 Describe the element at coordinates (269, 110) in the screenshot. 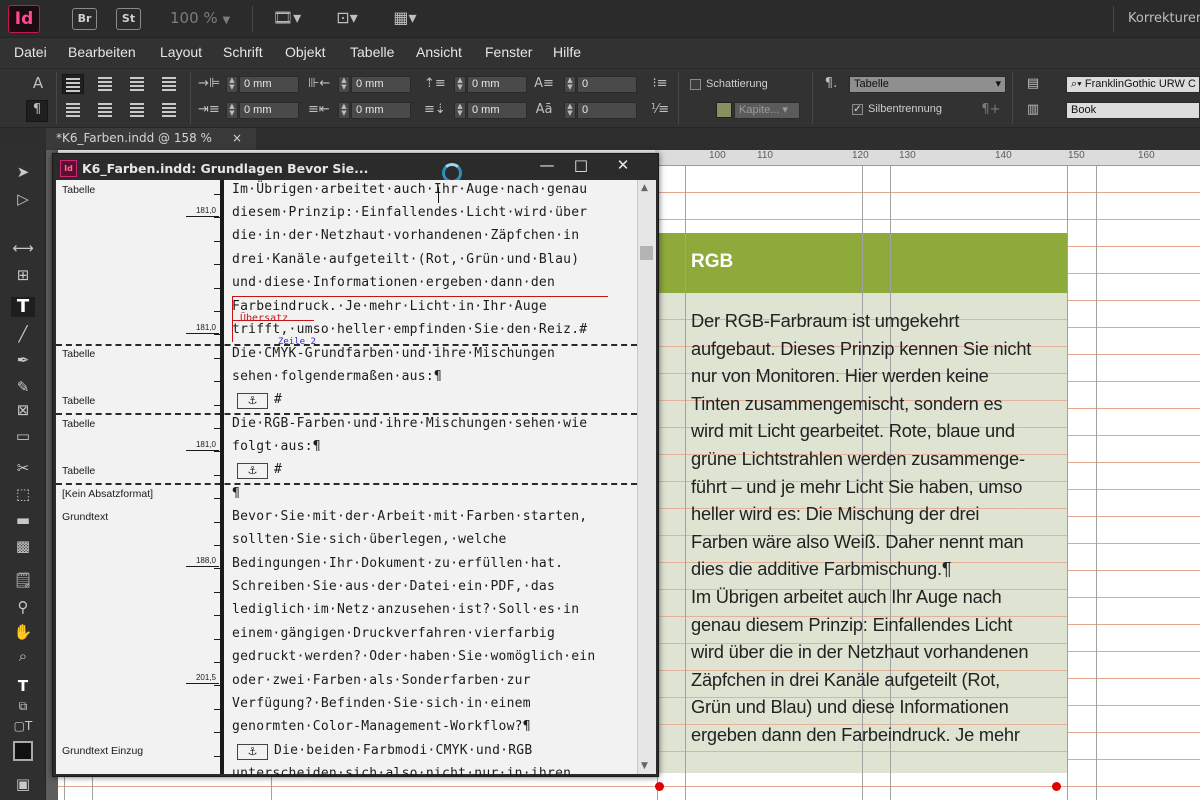

I see `first-line-indent-field: 0 mm` at that location.